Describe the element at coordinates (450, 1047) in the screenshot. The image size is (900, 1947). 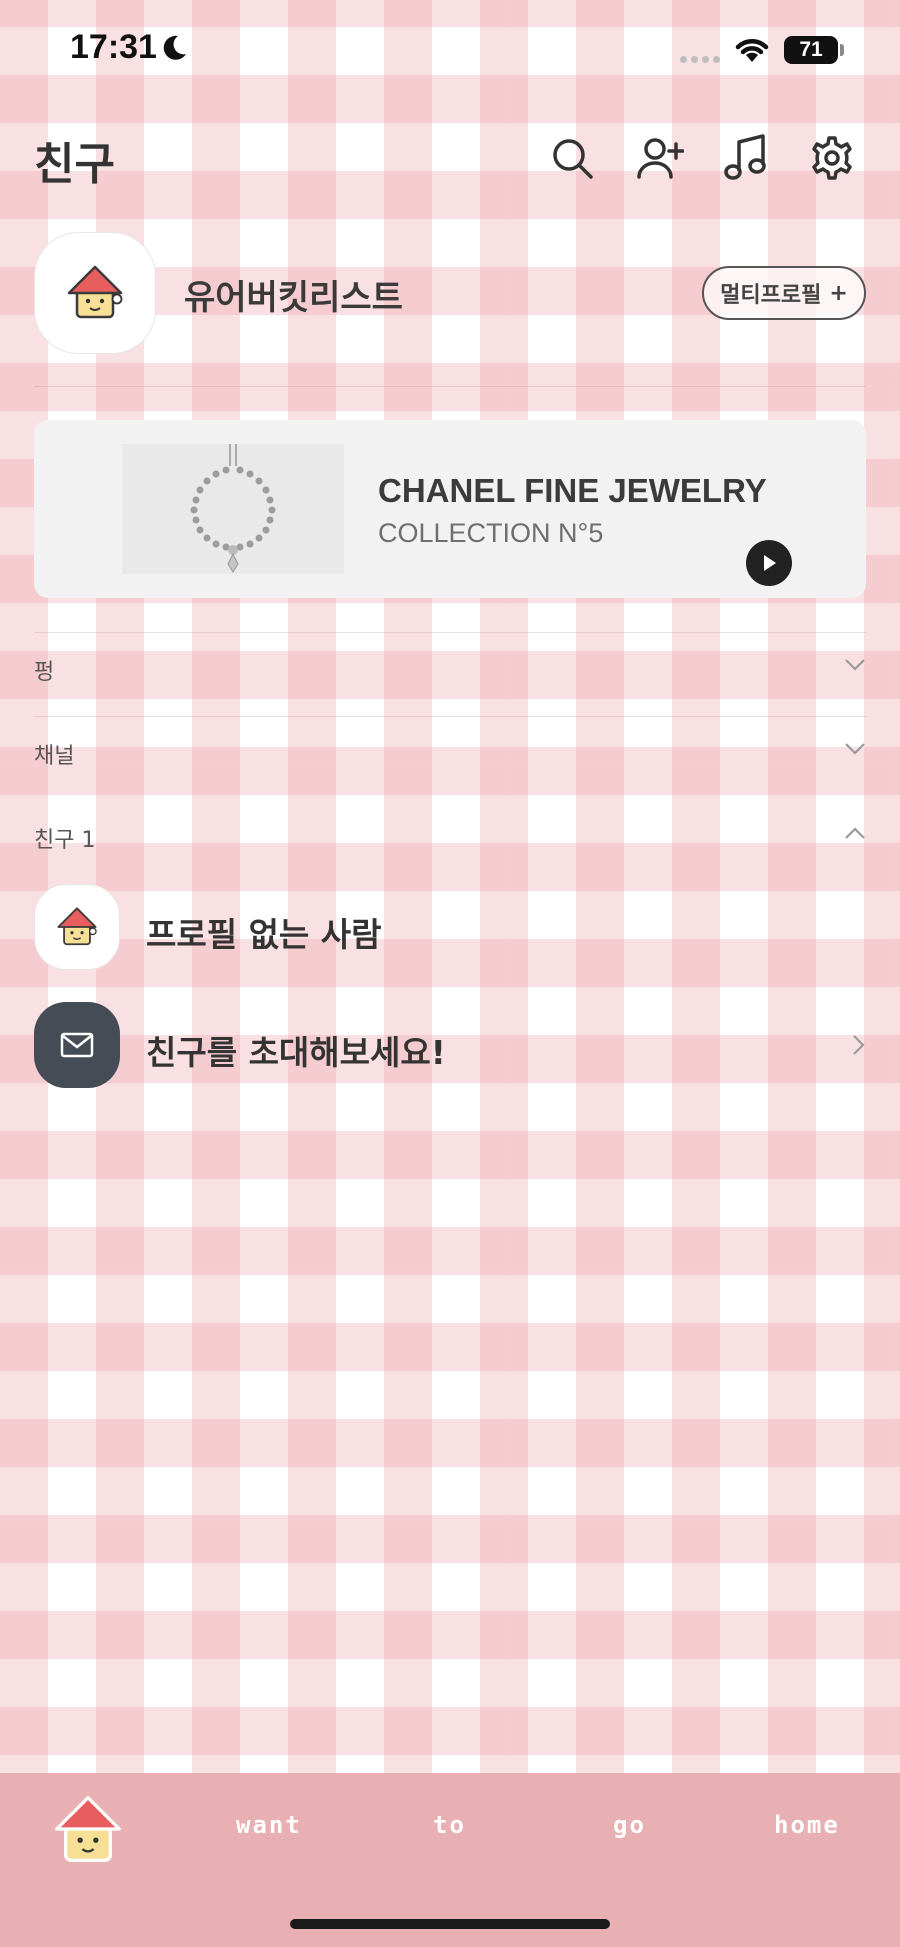
I see `invite-friends-item: 친구를 초대해보세요!` at that location.